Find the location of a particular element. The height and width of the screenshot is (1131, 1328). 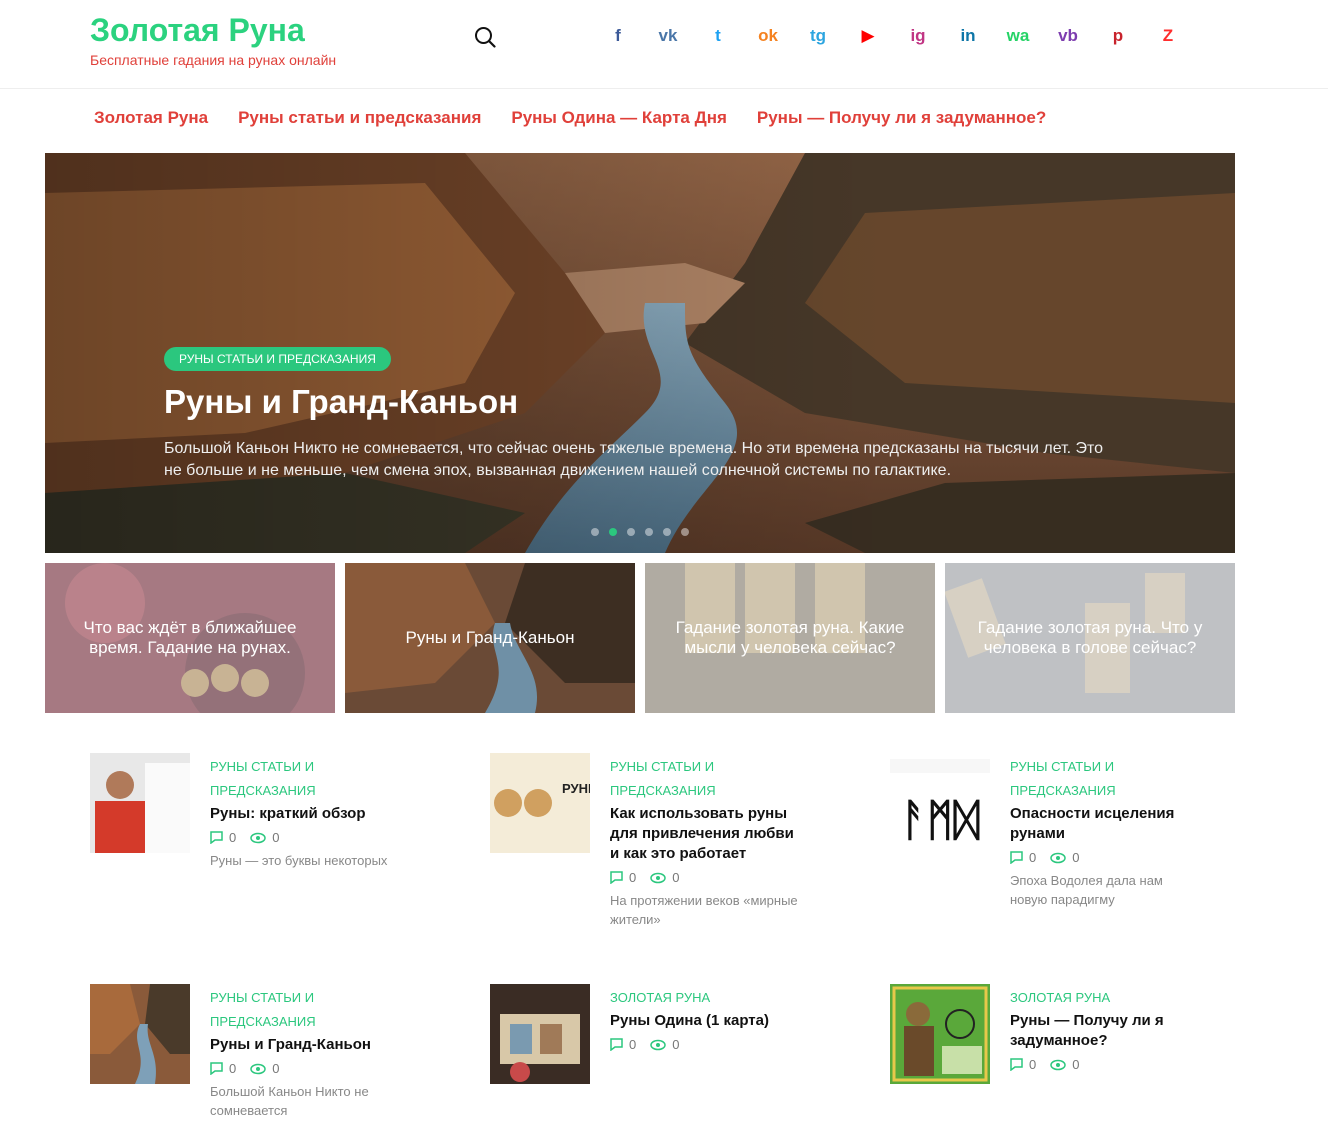

search-icon is located at coordinates (485, 37).